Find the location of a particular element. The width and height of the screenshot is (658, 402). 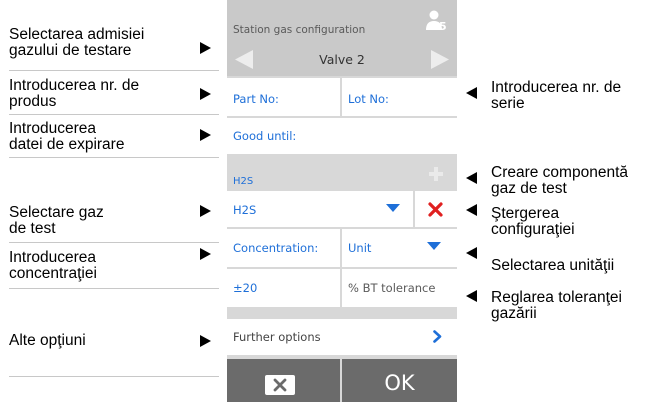

user-badge: 5 is located at coordinates (443, 26).